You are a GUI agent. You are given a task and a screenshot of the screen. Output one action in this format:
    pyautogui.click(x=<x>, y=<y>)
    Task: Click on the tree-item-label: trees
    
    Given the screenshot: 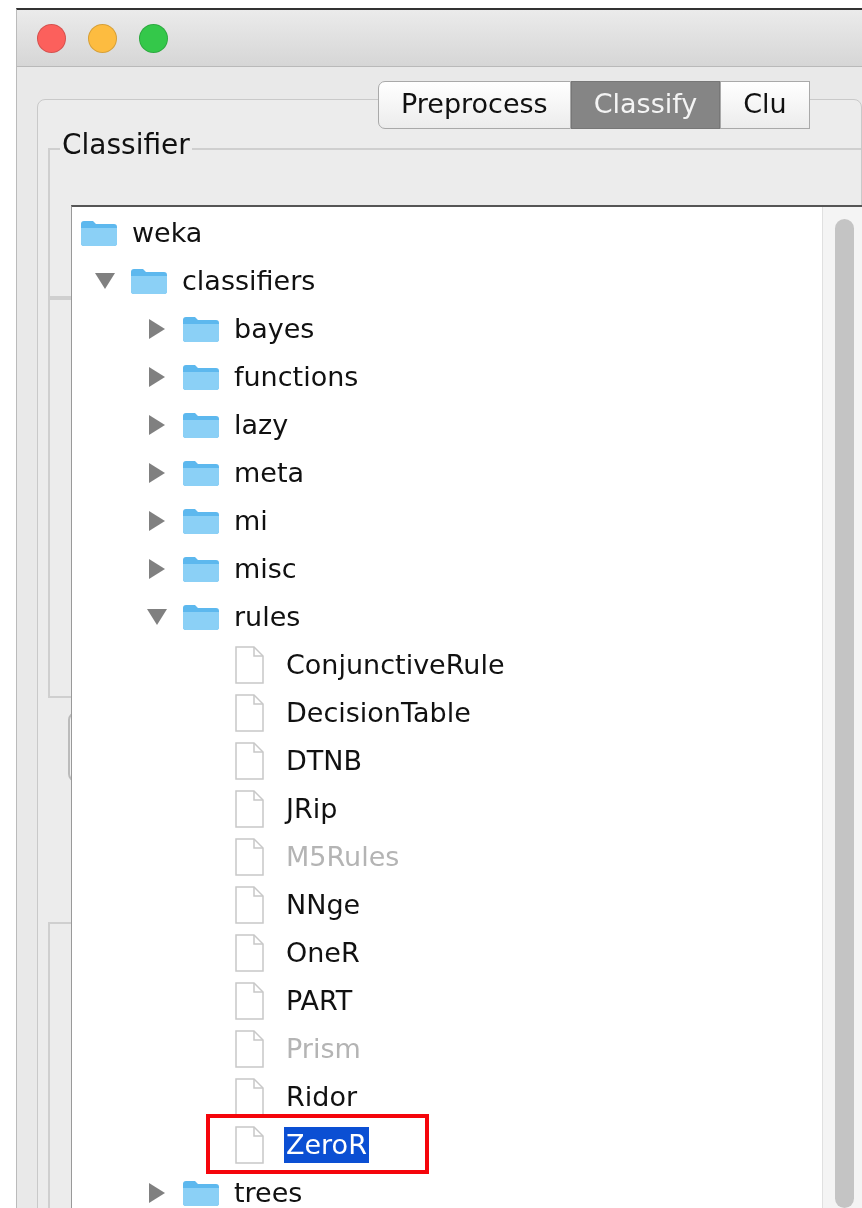 What is the action you would take?
    pyautogui.click(x=268, y=1191)
    